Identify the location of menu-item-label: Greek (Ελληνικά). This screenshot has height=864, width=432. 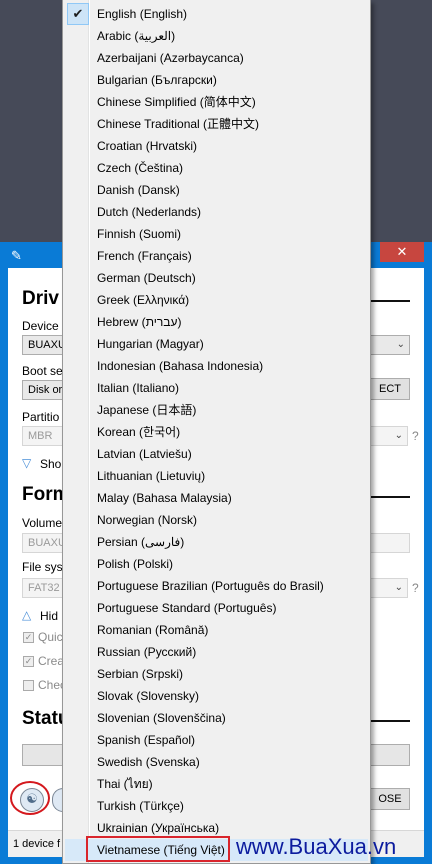
(143, 300).